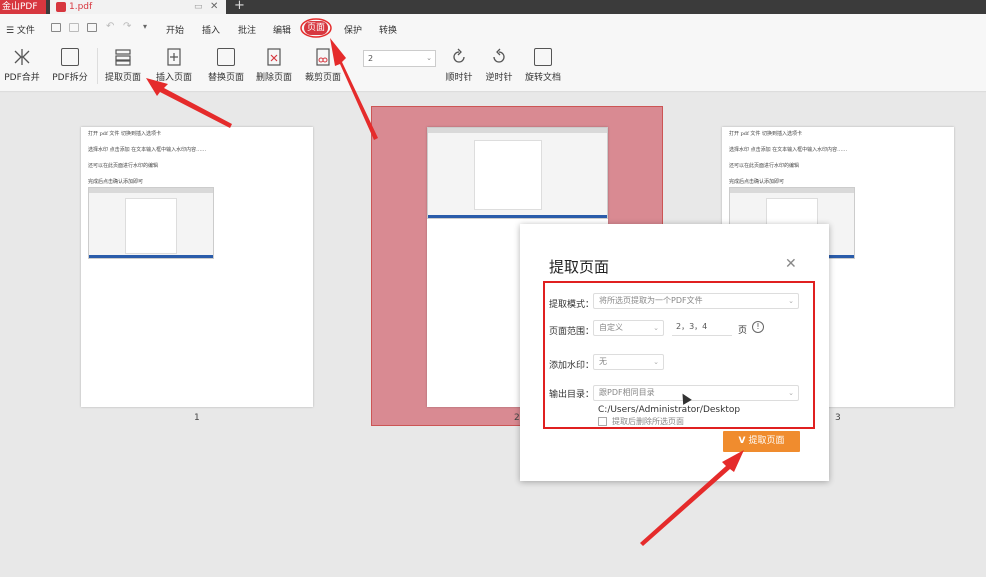 This screenshot has height=577, width=986. What do you see at coordinates (499, 57) in the screenshot?
I see `rotate-ccw-icon` at bounding box center [499, 57].